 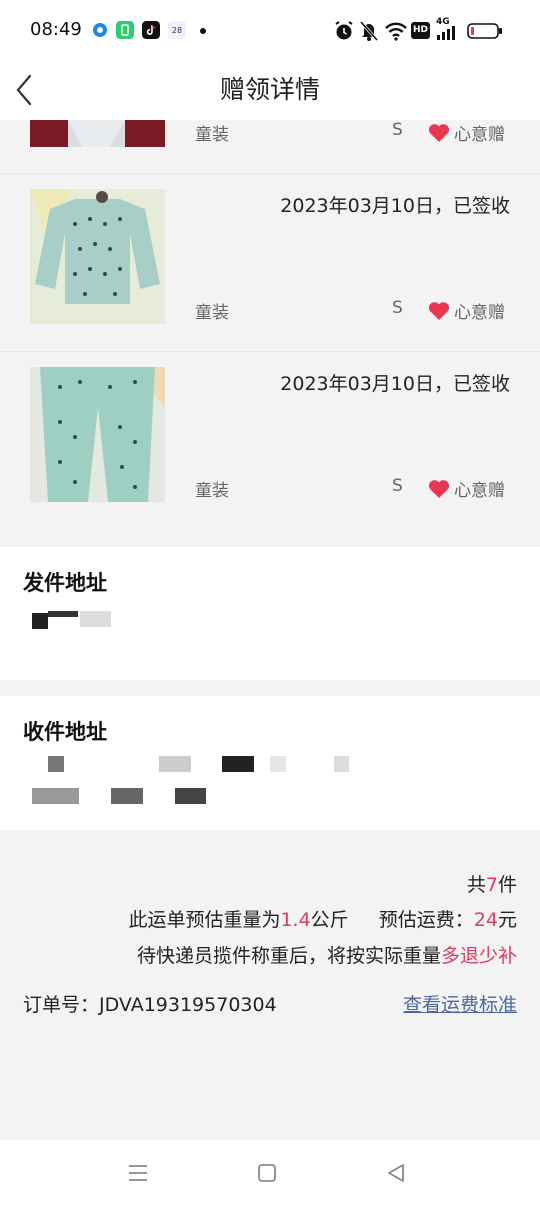 What do you see at coordinates (420, 30) in the screenshot?
I see `hd-icon: HD` at bounding box center [420, 30].